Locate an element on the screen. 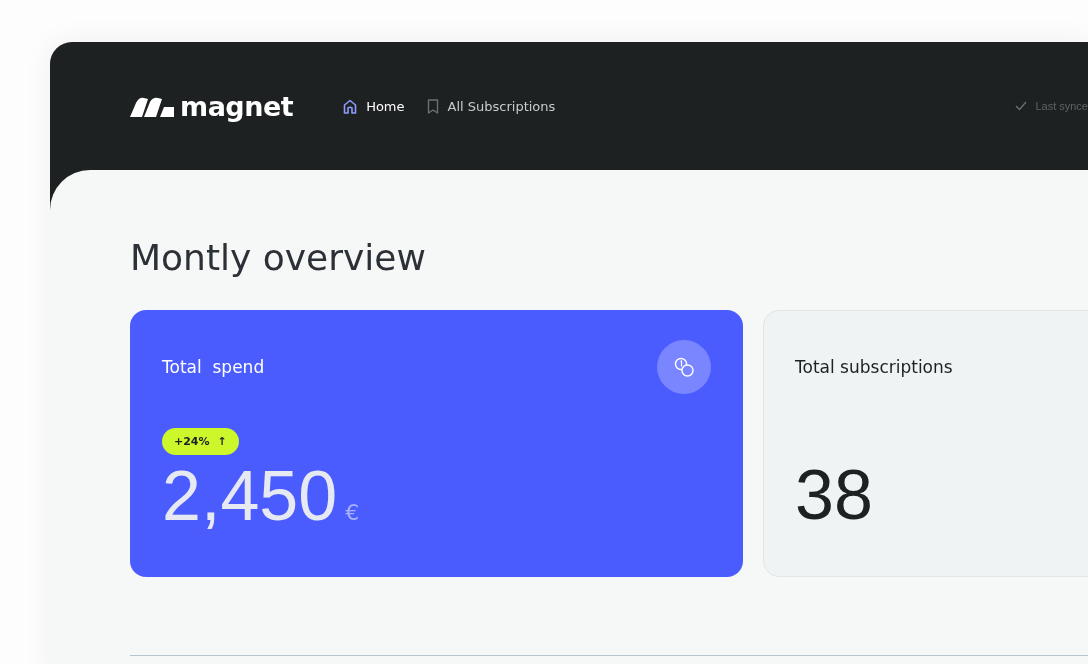 This screenshot has height=664, width=1088. spend-value: 2,450 is located at coordinates (250, 496).